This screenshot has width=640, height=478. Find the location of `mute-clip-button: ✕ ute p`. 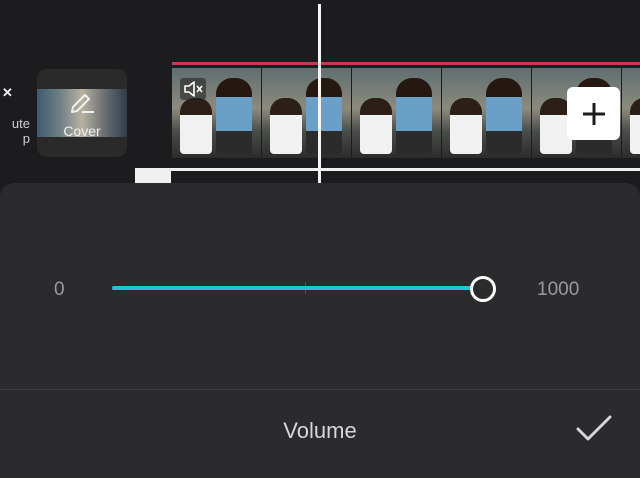

mute-clip-button: ✕ ute p is located at coordinates (15, 119).